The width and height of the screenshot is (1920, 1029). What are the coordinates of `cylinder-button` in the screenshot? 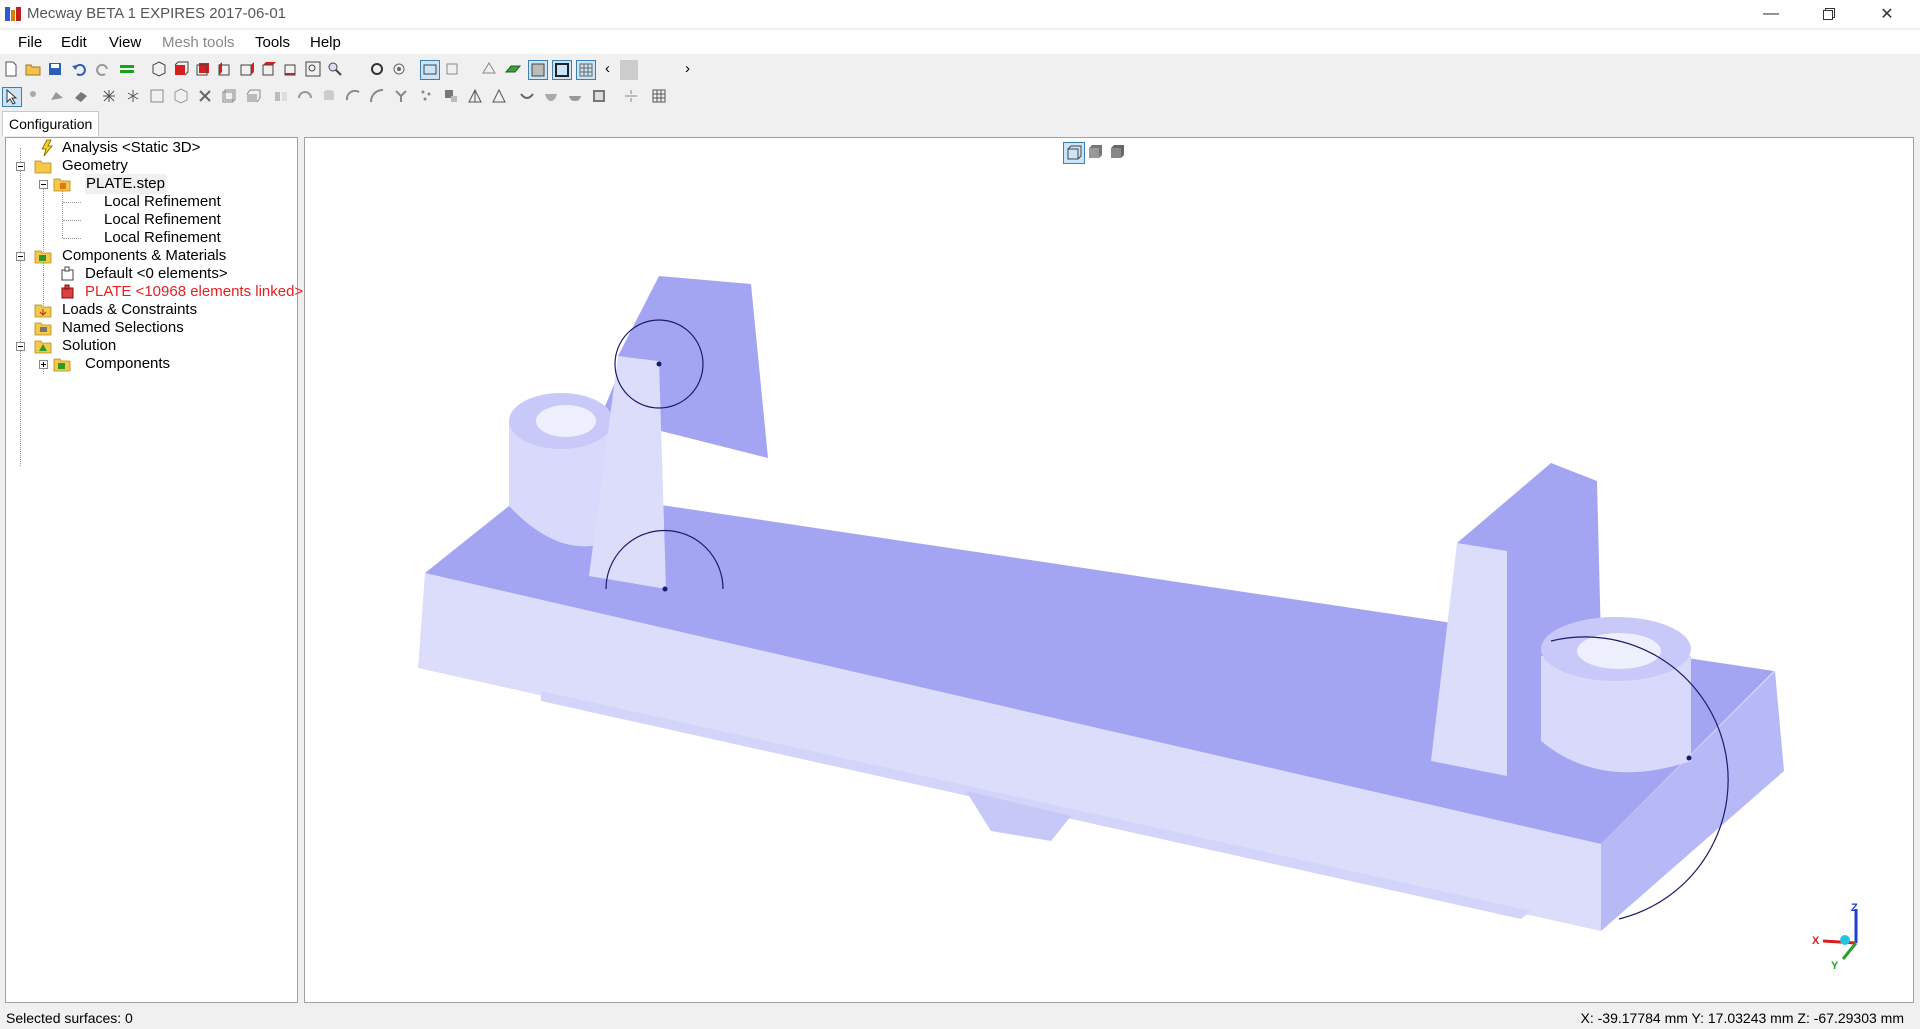 It's located at (330, 97).